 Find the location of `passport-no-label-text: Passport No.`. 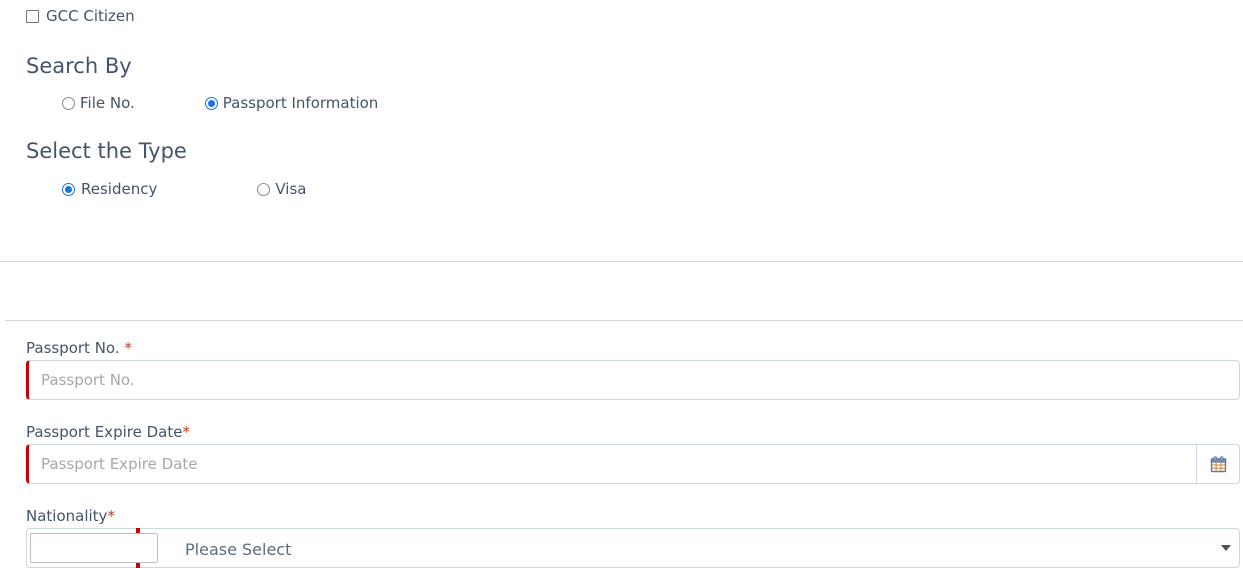

passport-no-label-text: Passport No. is located at coordinates (75, 348).